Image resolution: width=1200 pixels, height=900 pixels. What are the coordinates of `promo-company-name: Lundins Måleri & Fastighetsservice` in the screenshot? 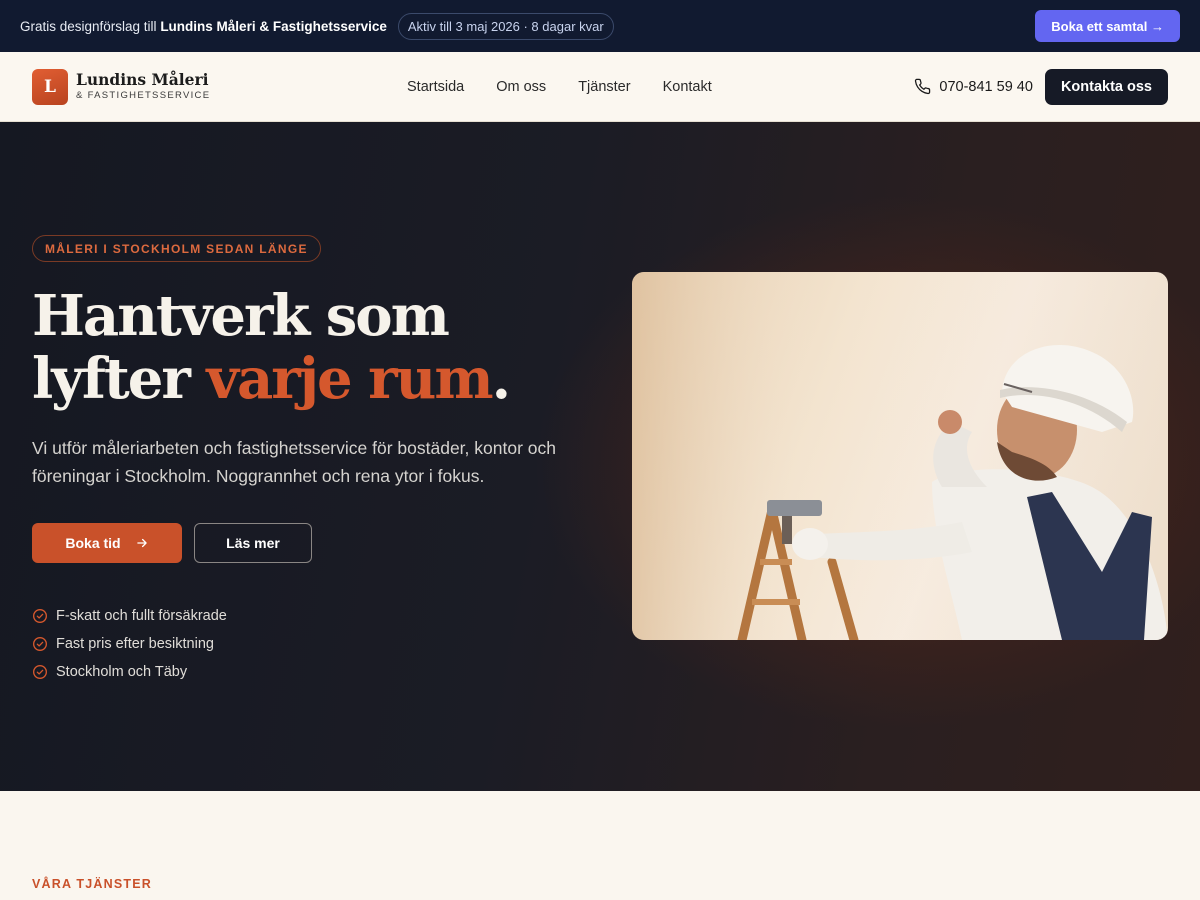 It's located at (273, 26).